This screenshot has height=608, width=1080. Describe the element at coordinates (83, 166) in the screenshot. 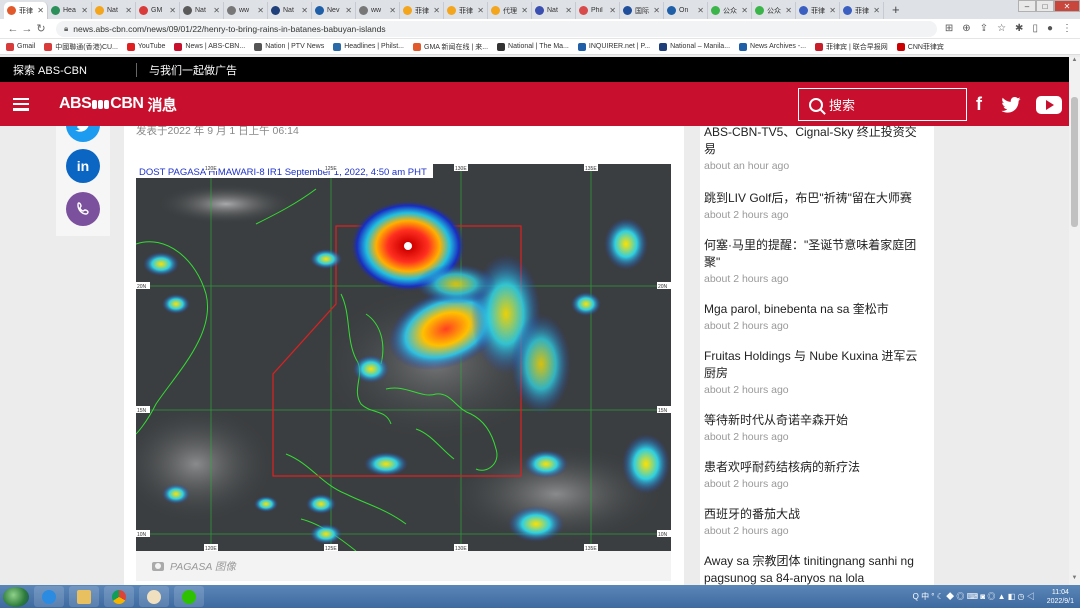

I see `share-linkedin-icon: in` at that location.